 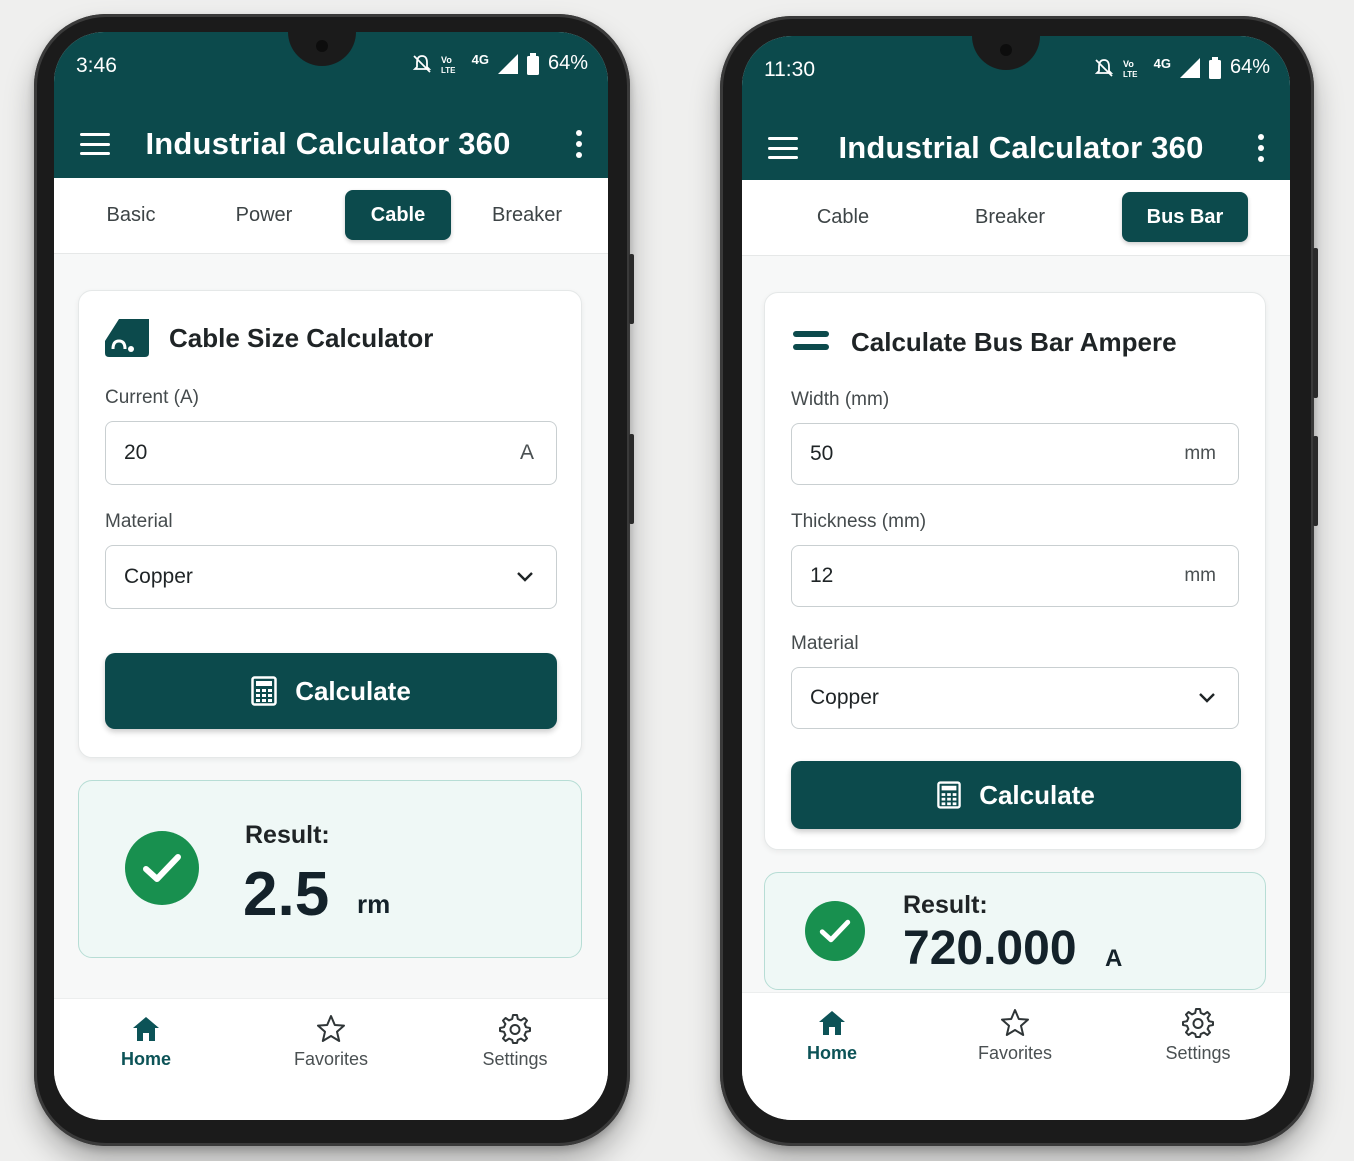 What do you see at coordinates (822, 575) in the screenshot?
I see `thickness-value: 12` at bounding box center [822, 575].